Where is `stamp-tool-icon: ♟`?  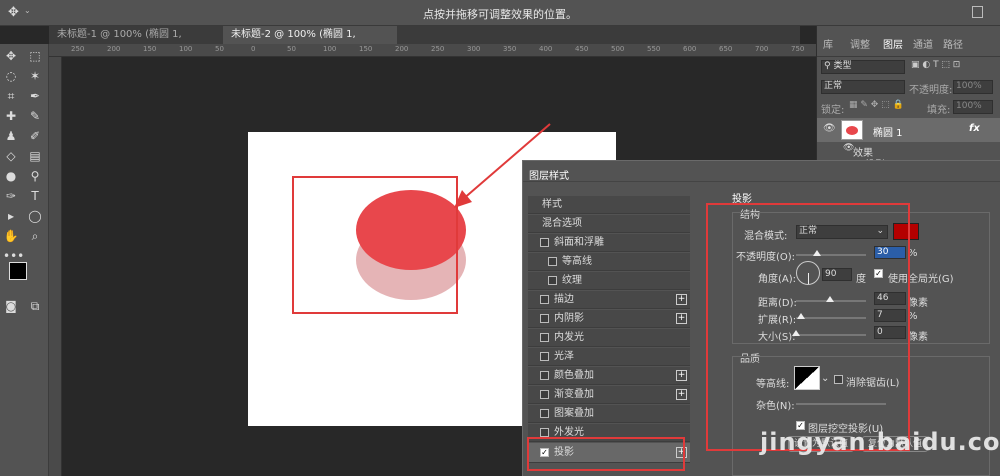
stamp-tool-icon: ♟ is located at coordinates (11, 136).